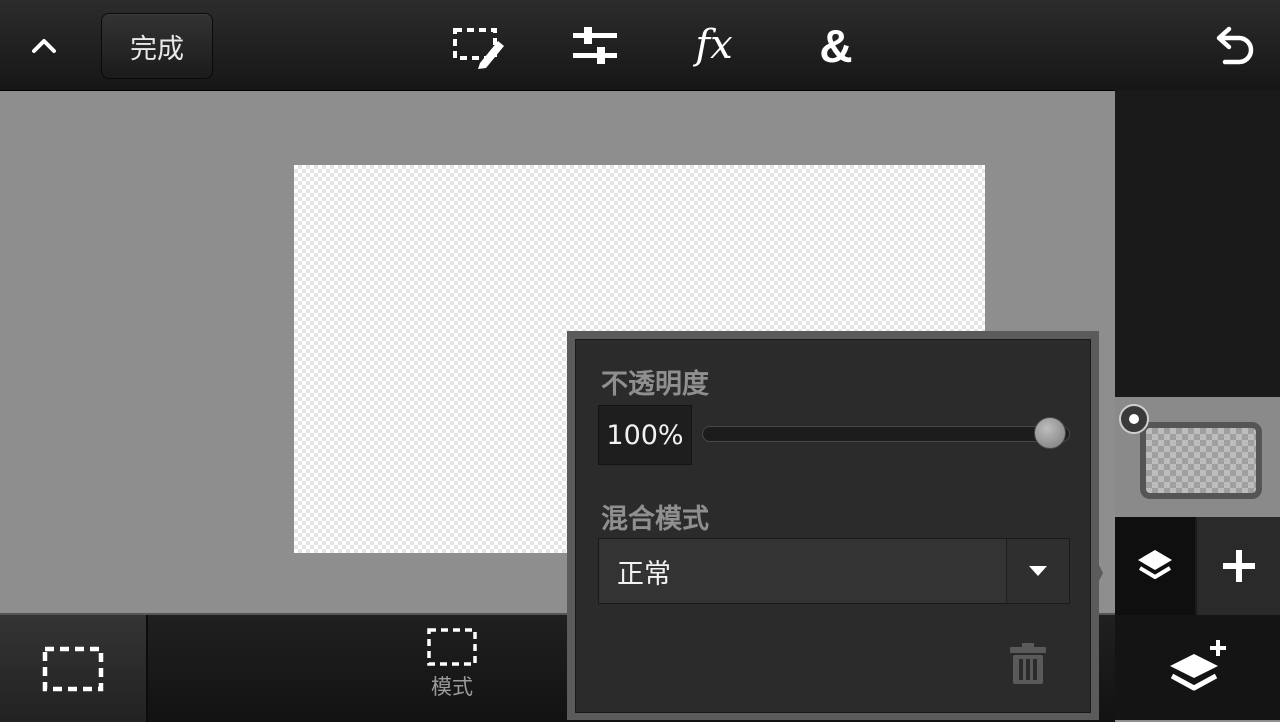  What do you see at coordinates (1197, 667) in the screenshot?
I see `layers-add-icon` at bounding box center [1197, 667].